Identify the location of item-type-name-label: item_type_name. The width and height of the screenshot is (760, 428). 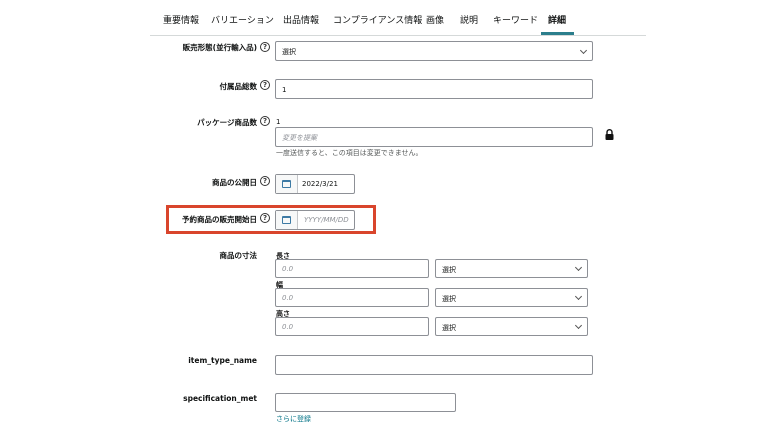
(222, 360).